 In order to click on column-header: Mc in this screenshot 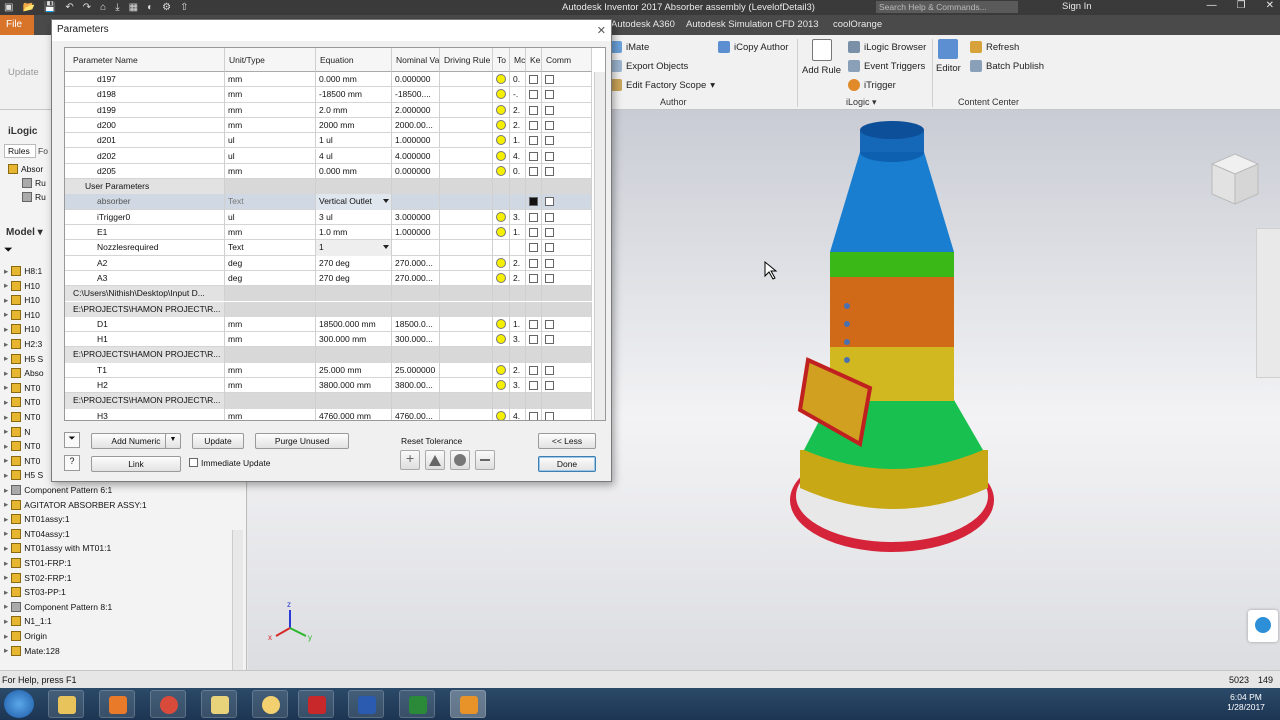, I will do `click(518, 60)`.